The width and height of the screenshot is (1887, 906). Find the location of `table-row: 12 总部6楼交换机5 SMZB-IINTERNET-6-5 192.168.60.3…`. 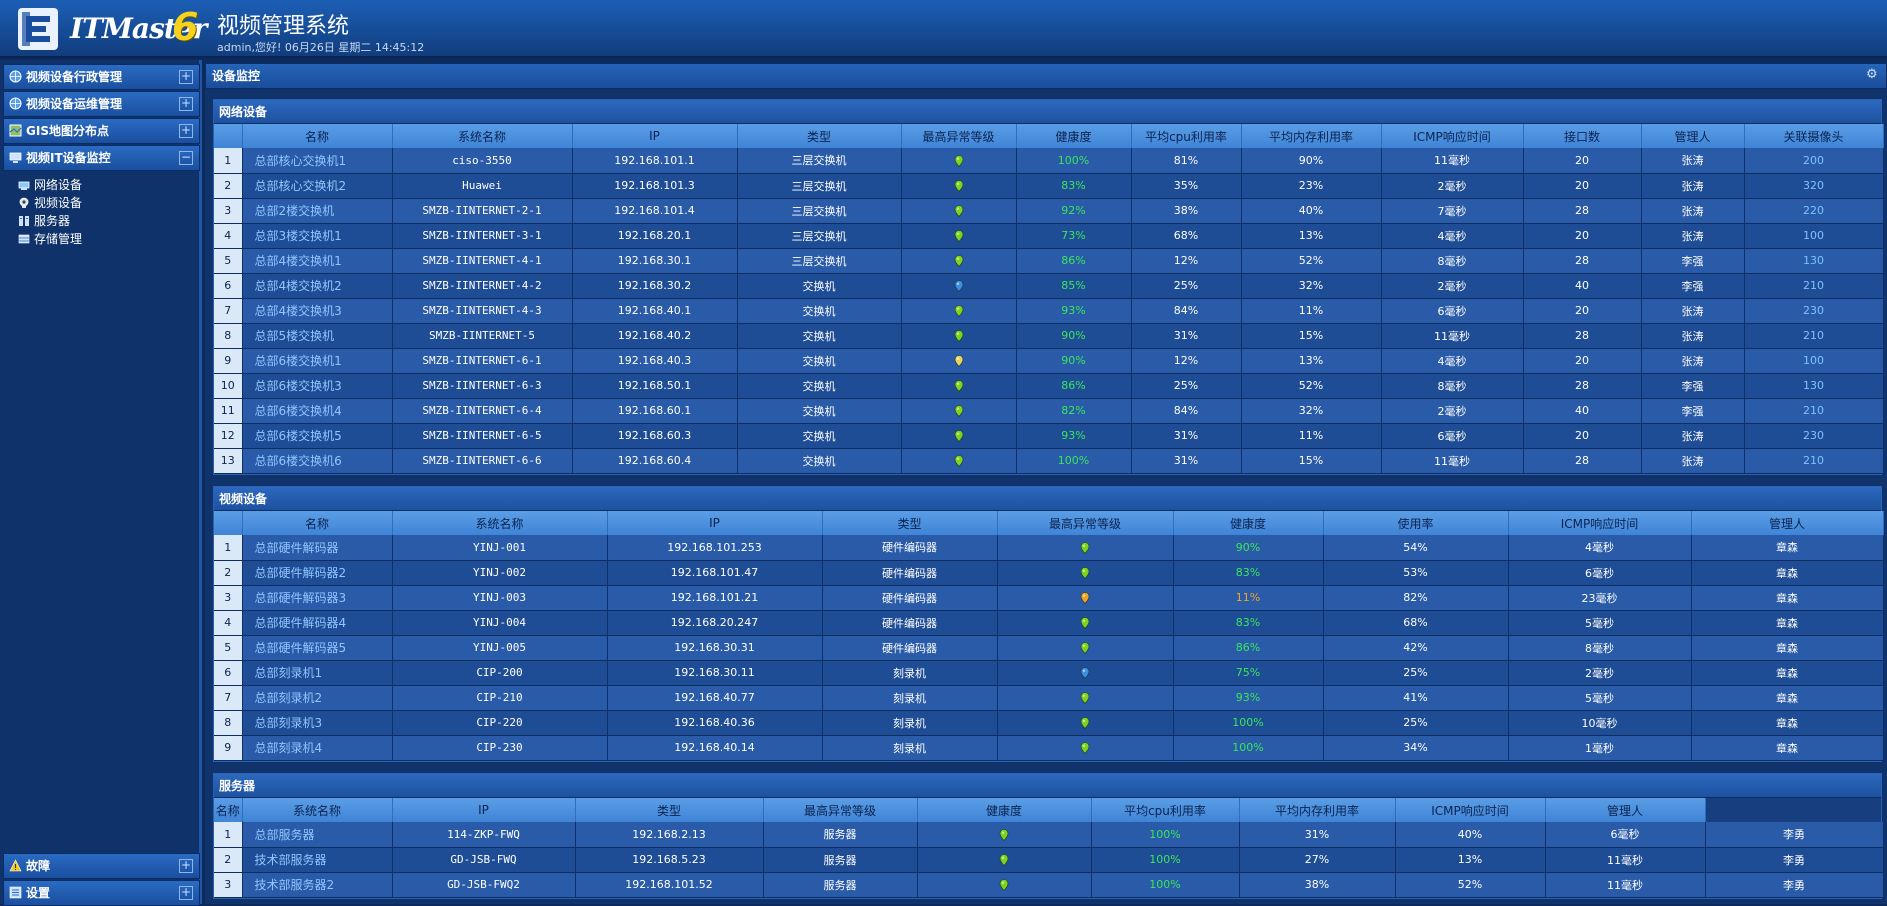

table-row: 12 总部6楼交换机5 SMZB-IINTERNET-6-5 192.168.60.3… is located at coordinates (1049, 436).